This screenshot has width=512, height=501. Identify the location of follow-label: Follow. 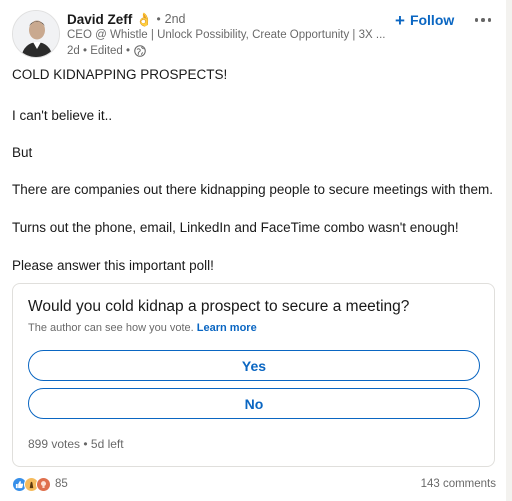
(432, 20).